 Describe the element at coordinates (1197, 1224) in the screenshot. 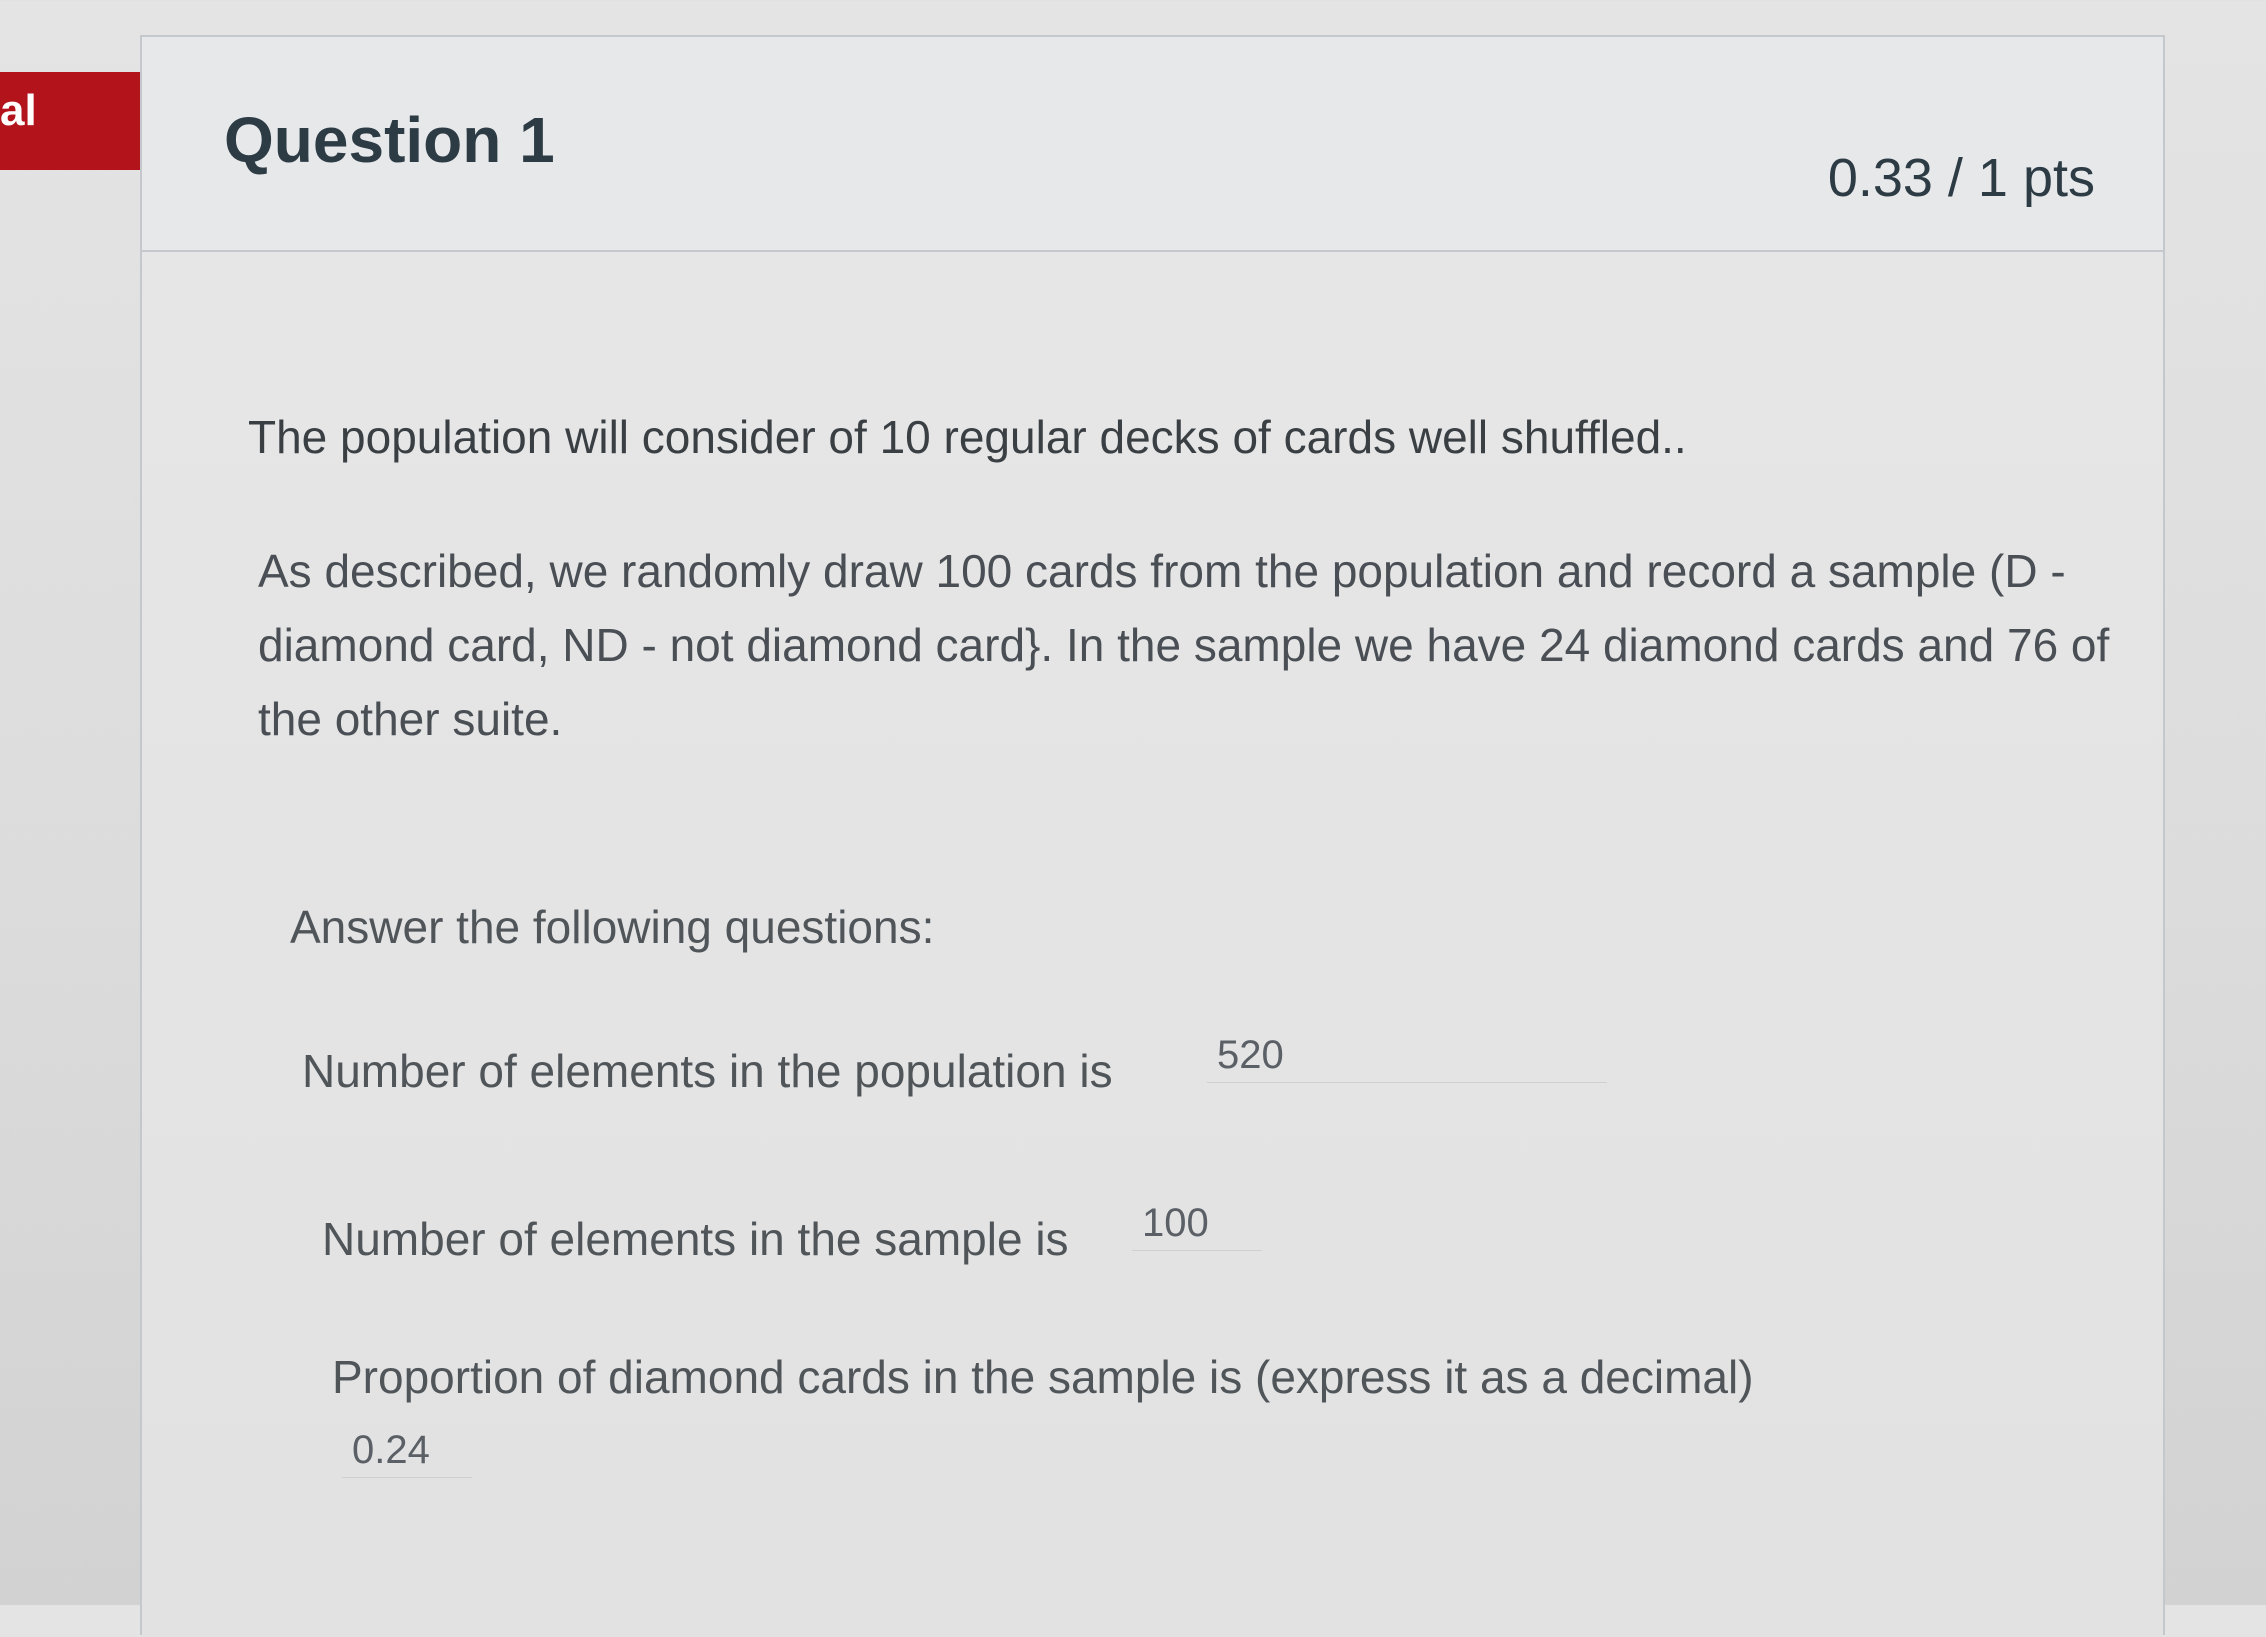

I see `sample-count-answer: 100` at that location.